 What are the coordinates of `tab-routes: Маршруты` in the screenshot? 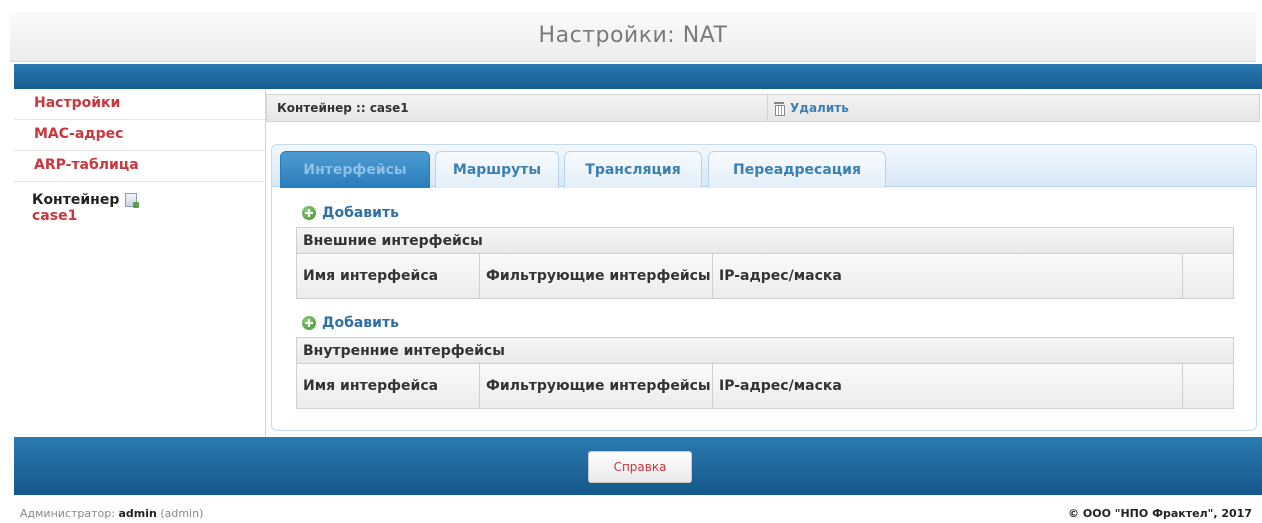 It's located at (497, 169).